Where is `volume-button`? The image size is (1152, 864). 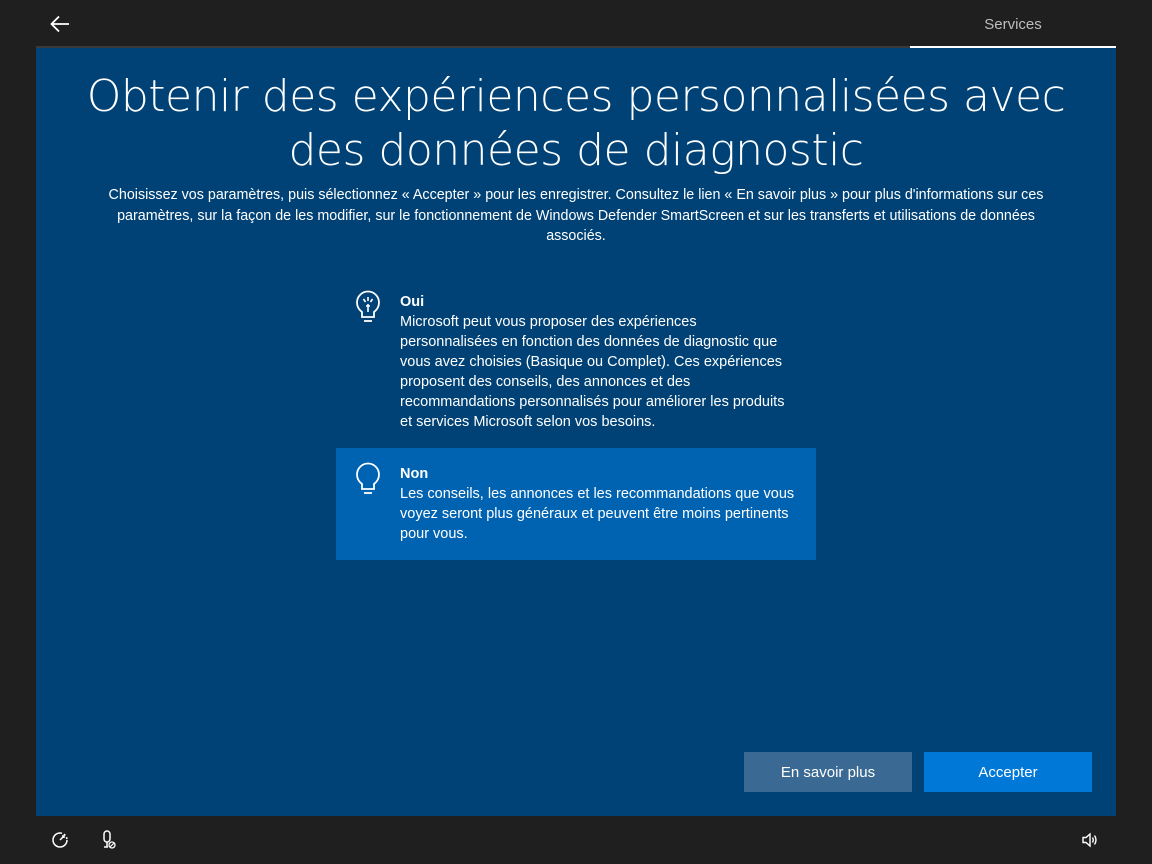 volume-button is located at coordinates (1090, 840).